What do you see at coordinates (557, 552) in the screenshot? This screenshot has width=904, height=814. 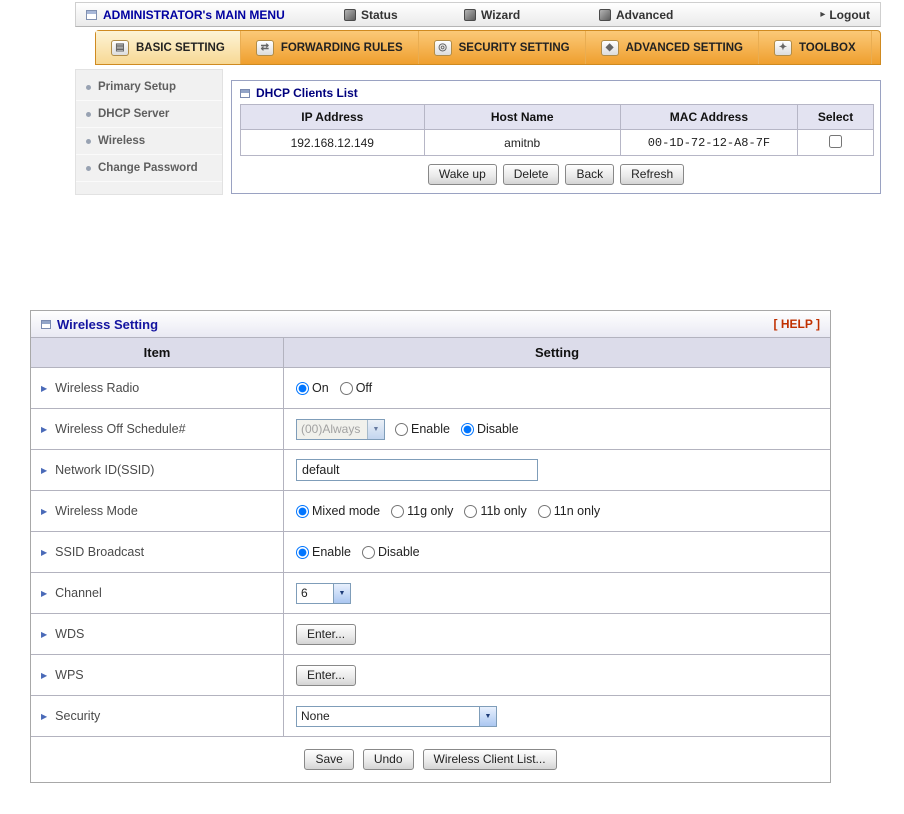 I see `row-setting-ssid-broadcast: Enable Disable` at bounding box center [557, 552].